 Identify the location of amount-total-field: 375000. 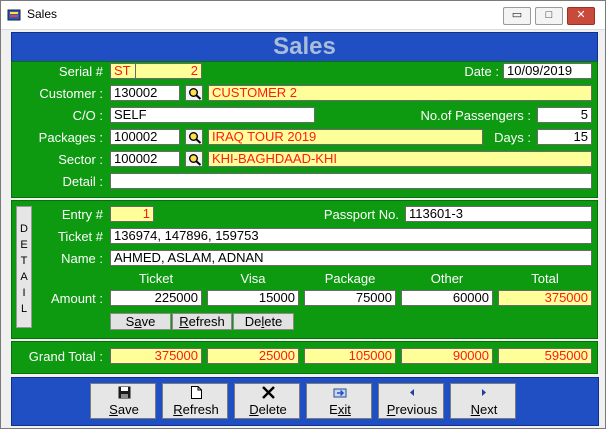
(545, 298).